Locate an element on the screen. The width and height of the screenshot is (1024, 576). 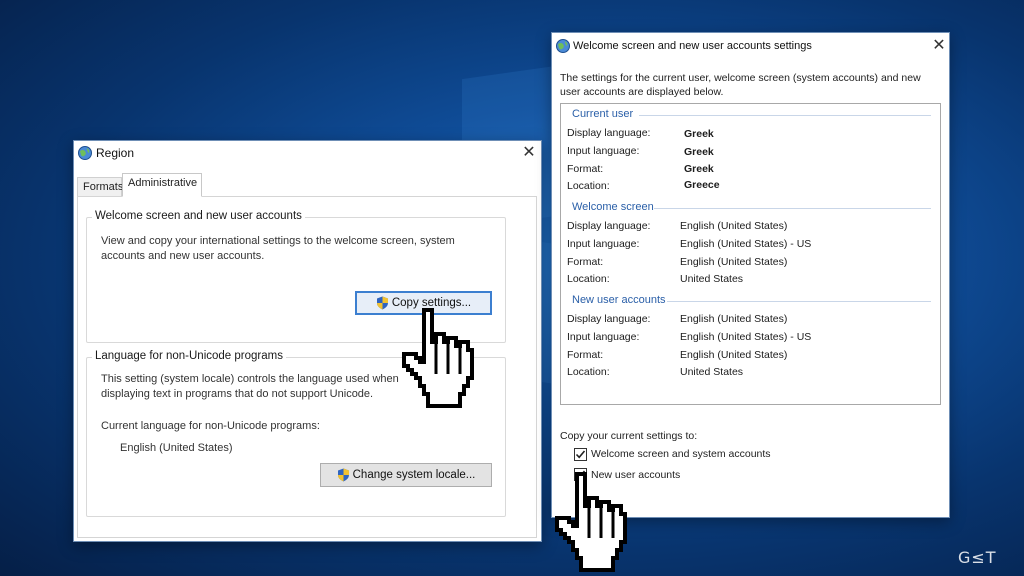
region-titlebar: Region ✕ is located at coordinates (307, 154).